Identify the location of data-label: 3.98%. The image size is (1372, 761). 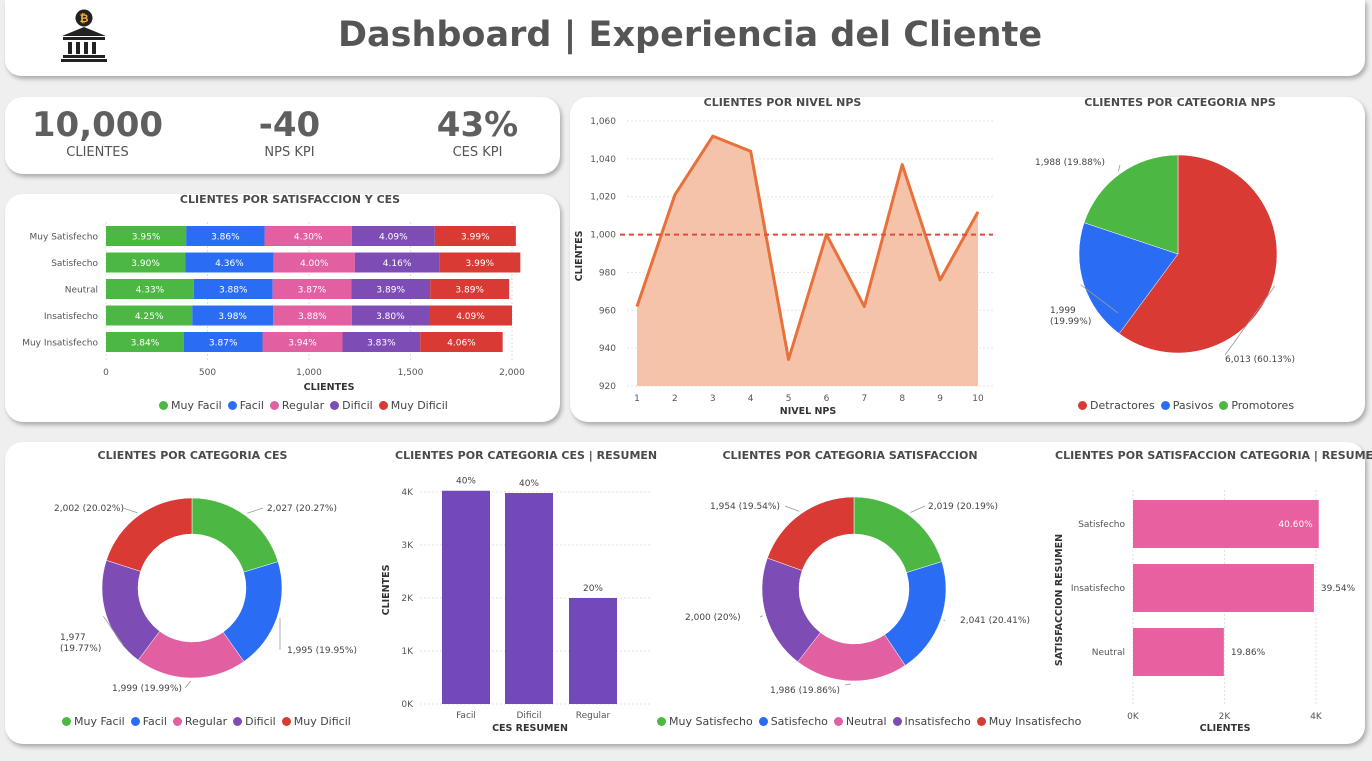
(232, 317).